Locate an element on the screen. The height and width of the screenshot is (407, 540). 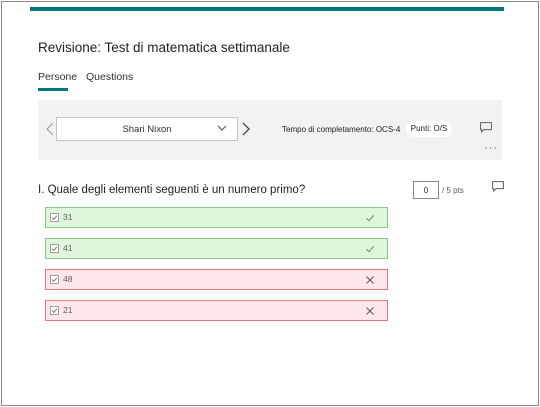
answer-option: 48 is located at coordinates (216, 279).